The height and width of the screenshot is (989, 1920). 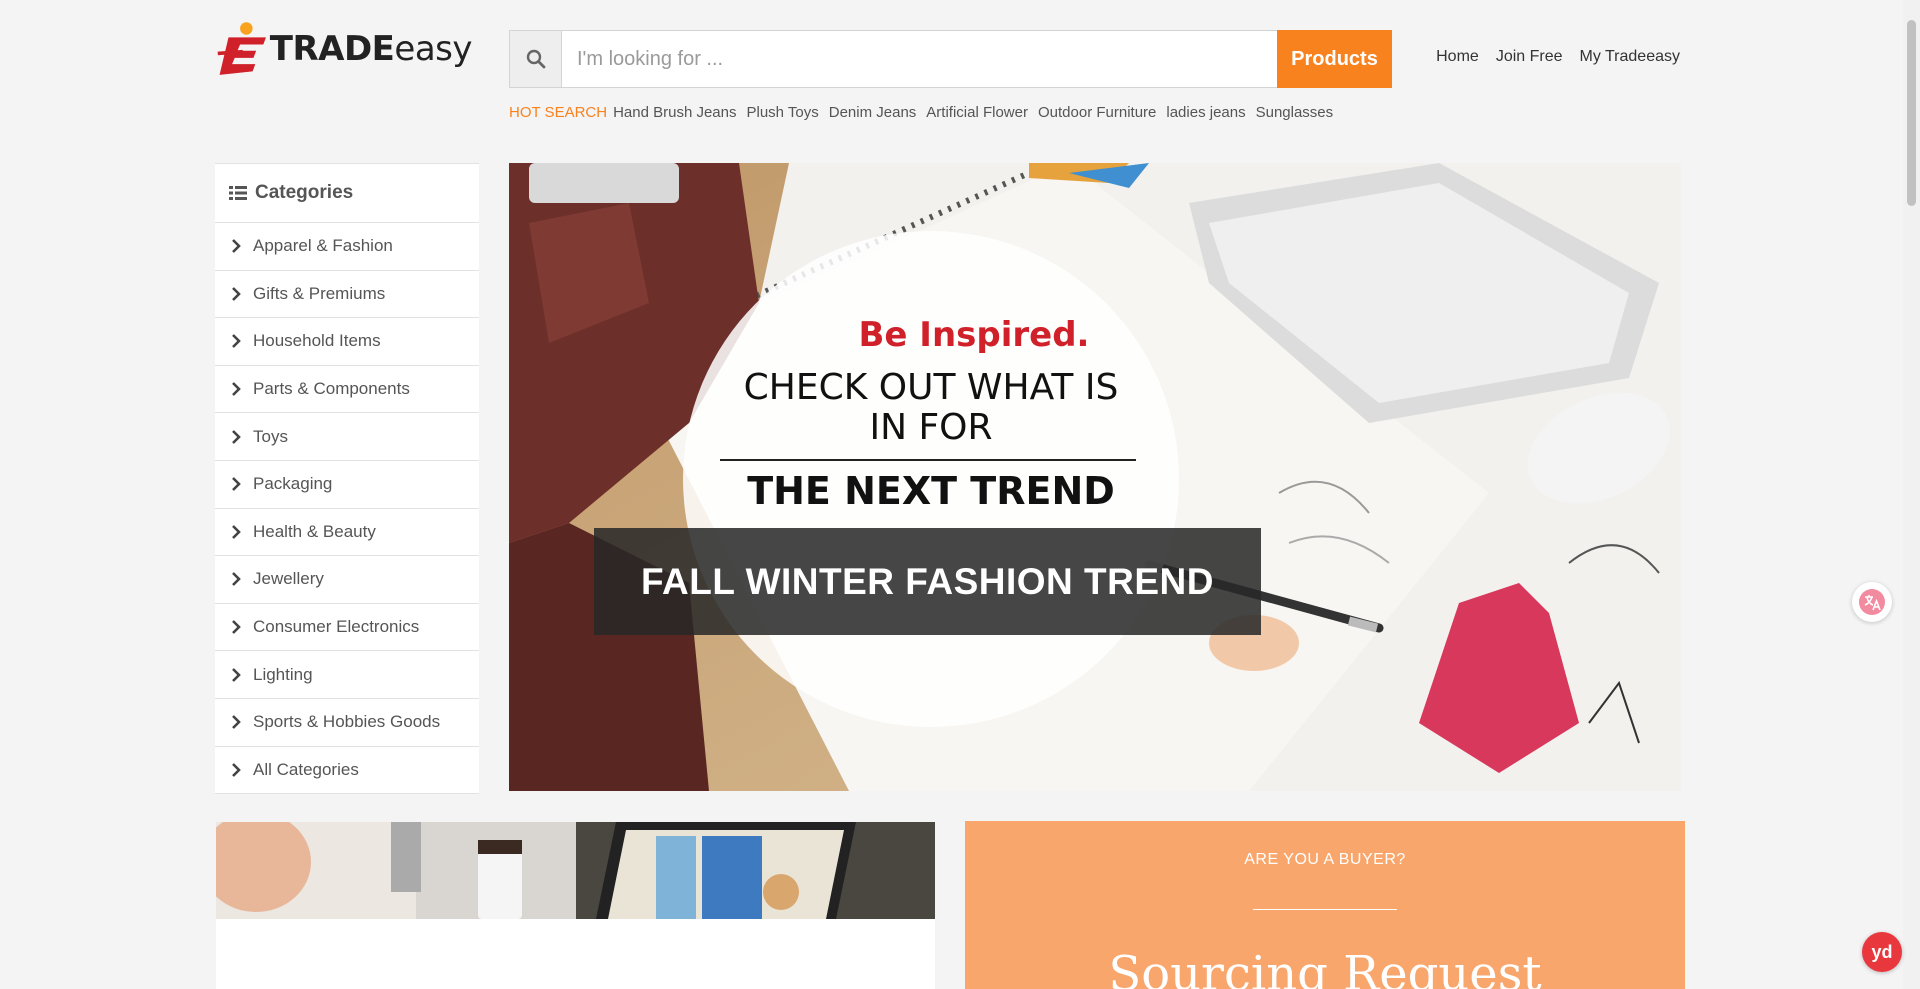 What do you see at coordinates (347, 437) in the screenshot?
I see `category-item-toys: Toys` at bounding box center [347, 437].